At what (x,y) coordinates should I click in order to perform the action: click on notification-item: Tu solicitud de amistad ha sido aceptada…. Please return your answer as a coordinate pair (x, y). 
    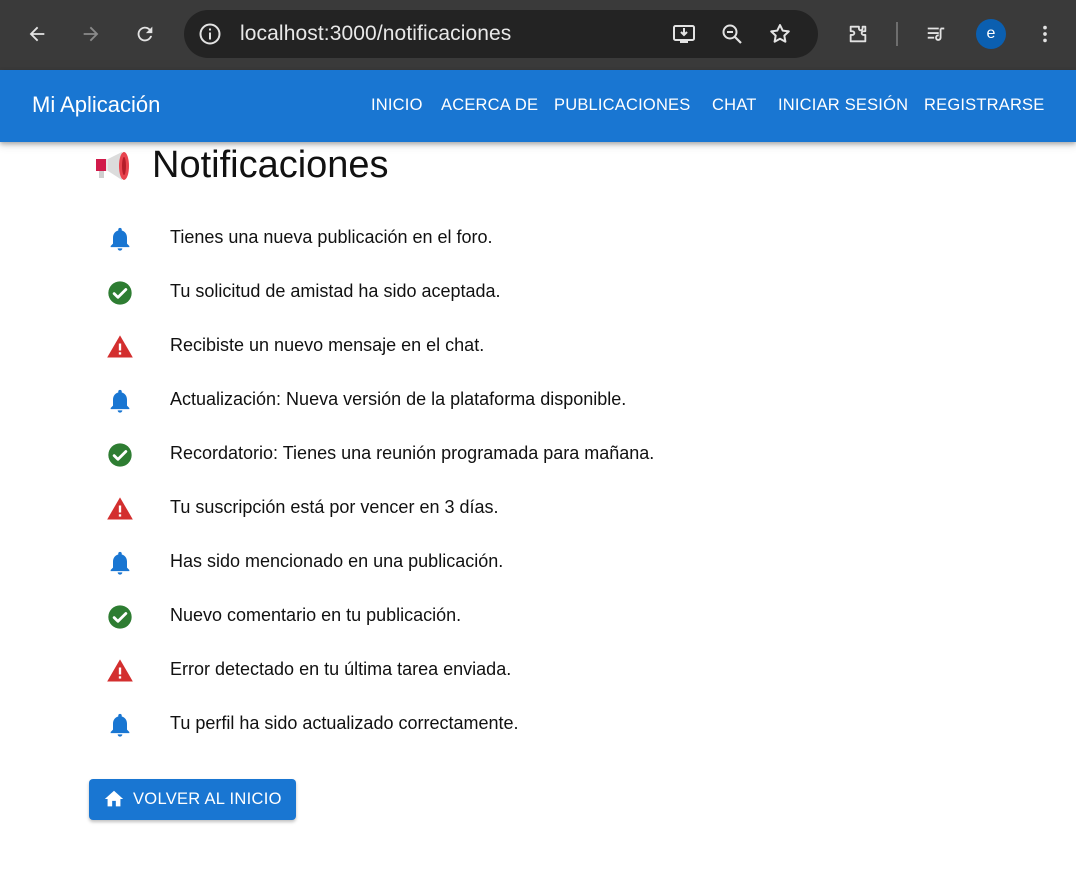
    Looking at the image, I should click on (450, 292).